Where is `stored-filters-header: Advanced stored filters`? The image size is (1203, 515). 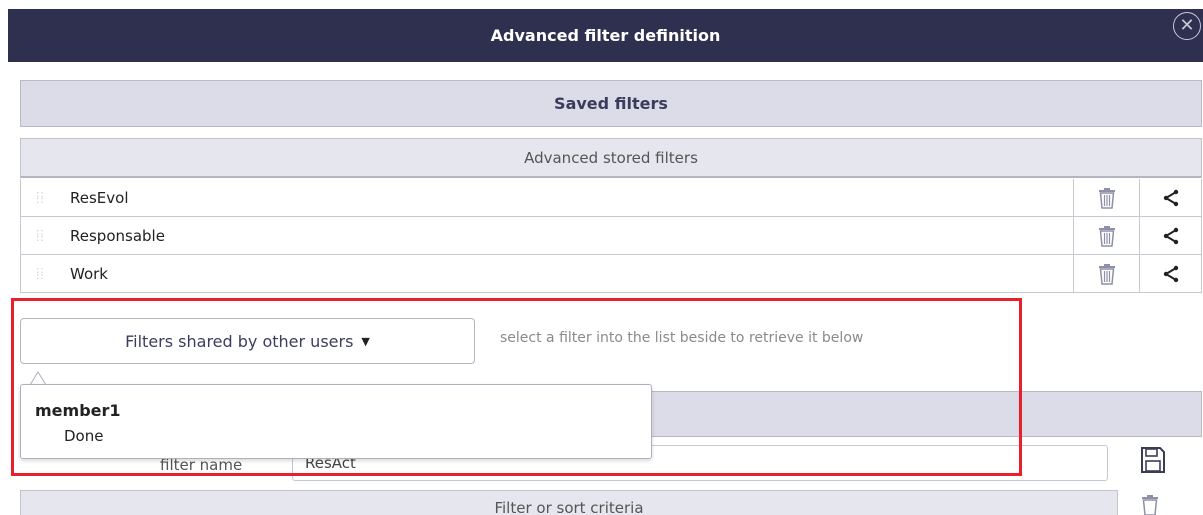 stored-filters-header: Advanced stored filters is located at coordinates (611, 158).